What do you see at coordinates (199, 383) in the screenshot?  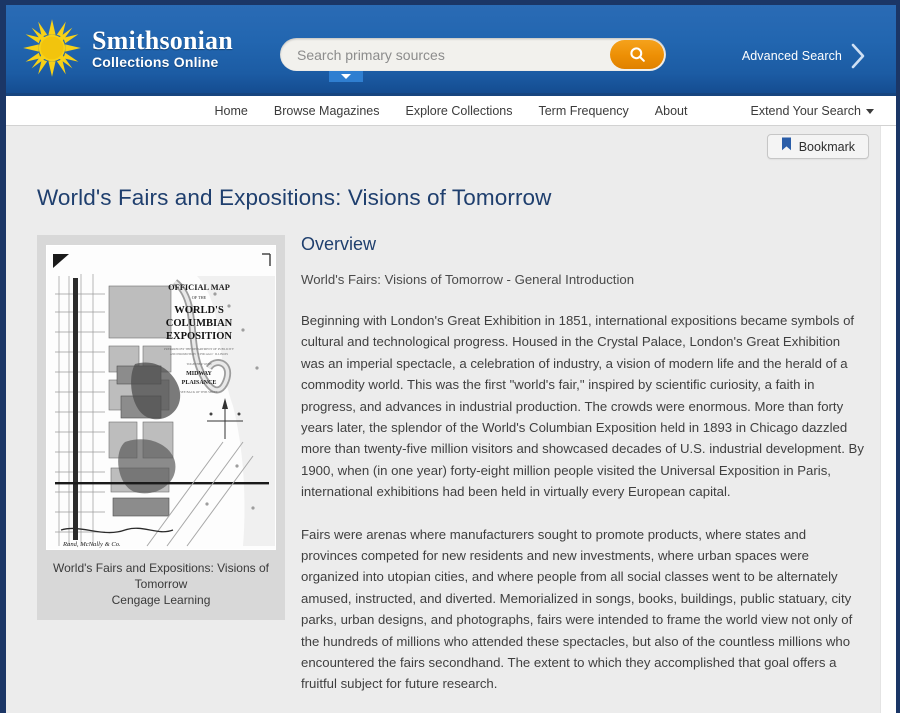 I see `svg-text: PLAISANCE` at bounding box center [199, 383].